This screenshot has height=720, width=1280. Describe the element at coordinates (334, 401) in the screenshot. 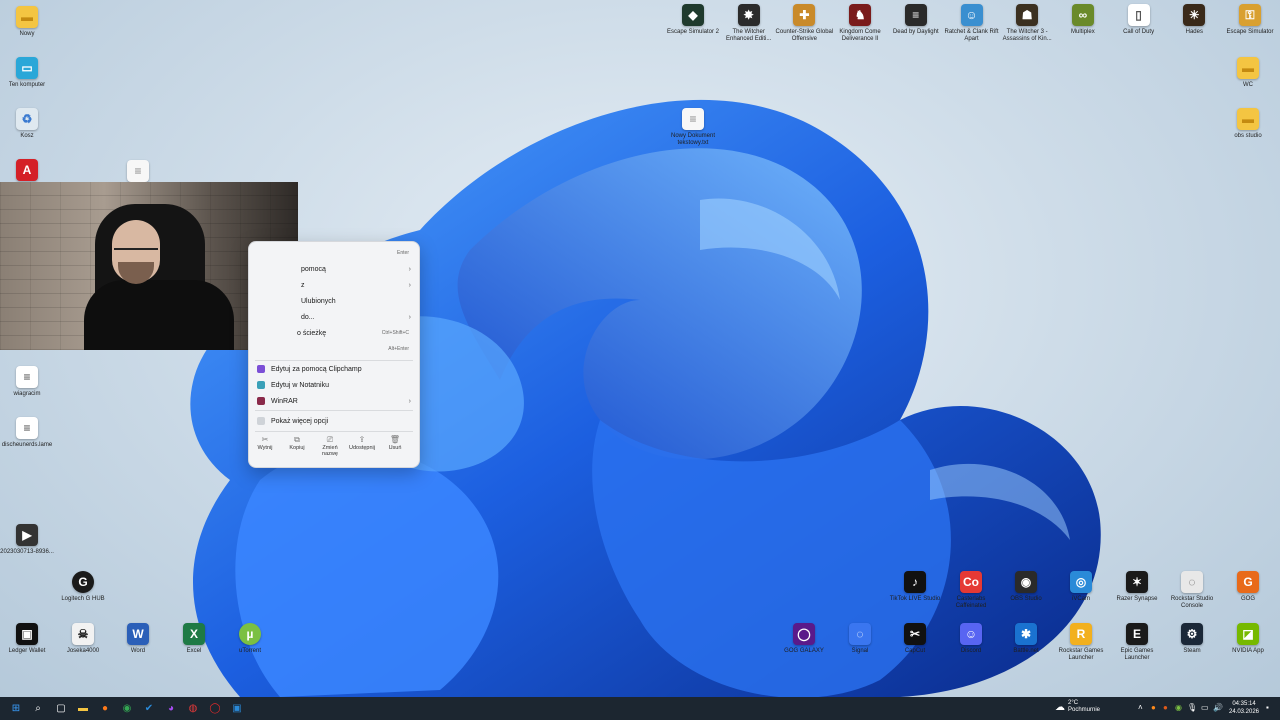

I see `context-menu-item-winrar: WinRAR ›` at that location.